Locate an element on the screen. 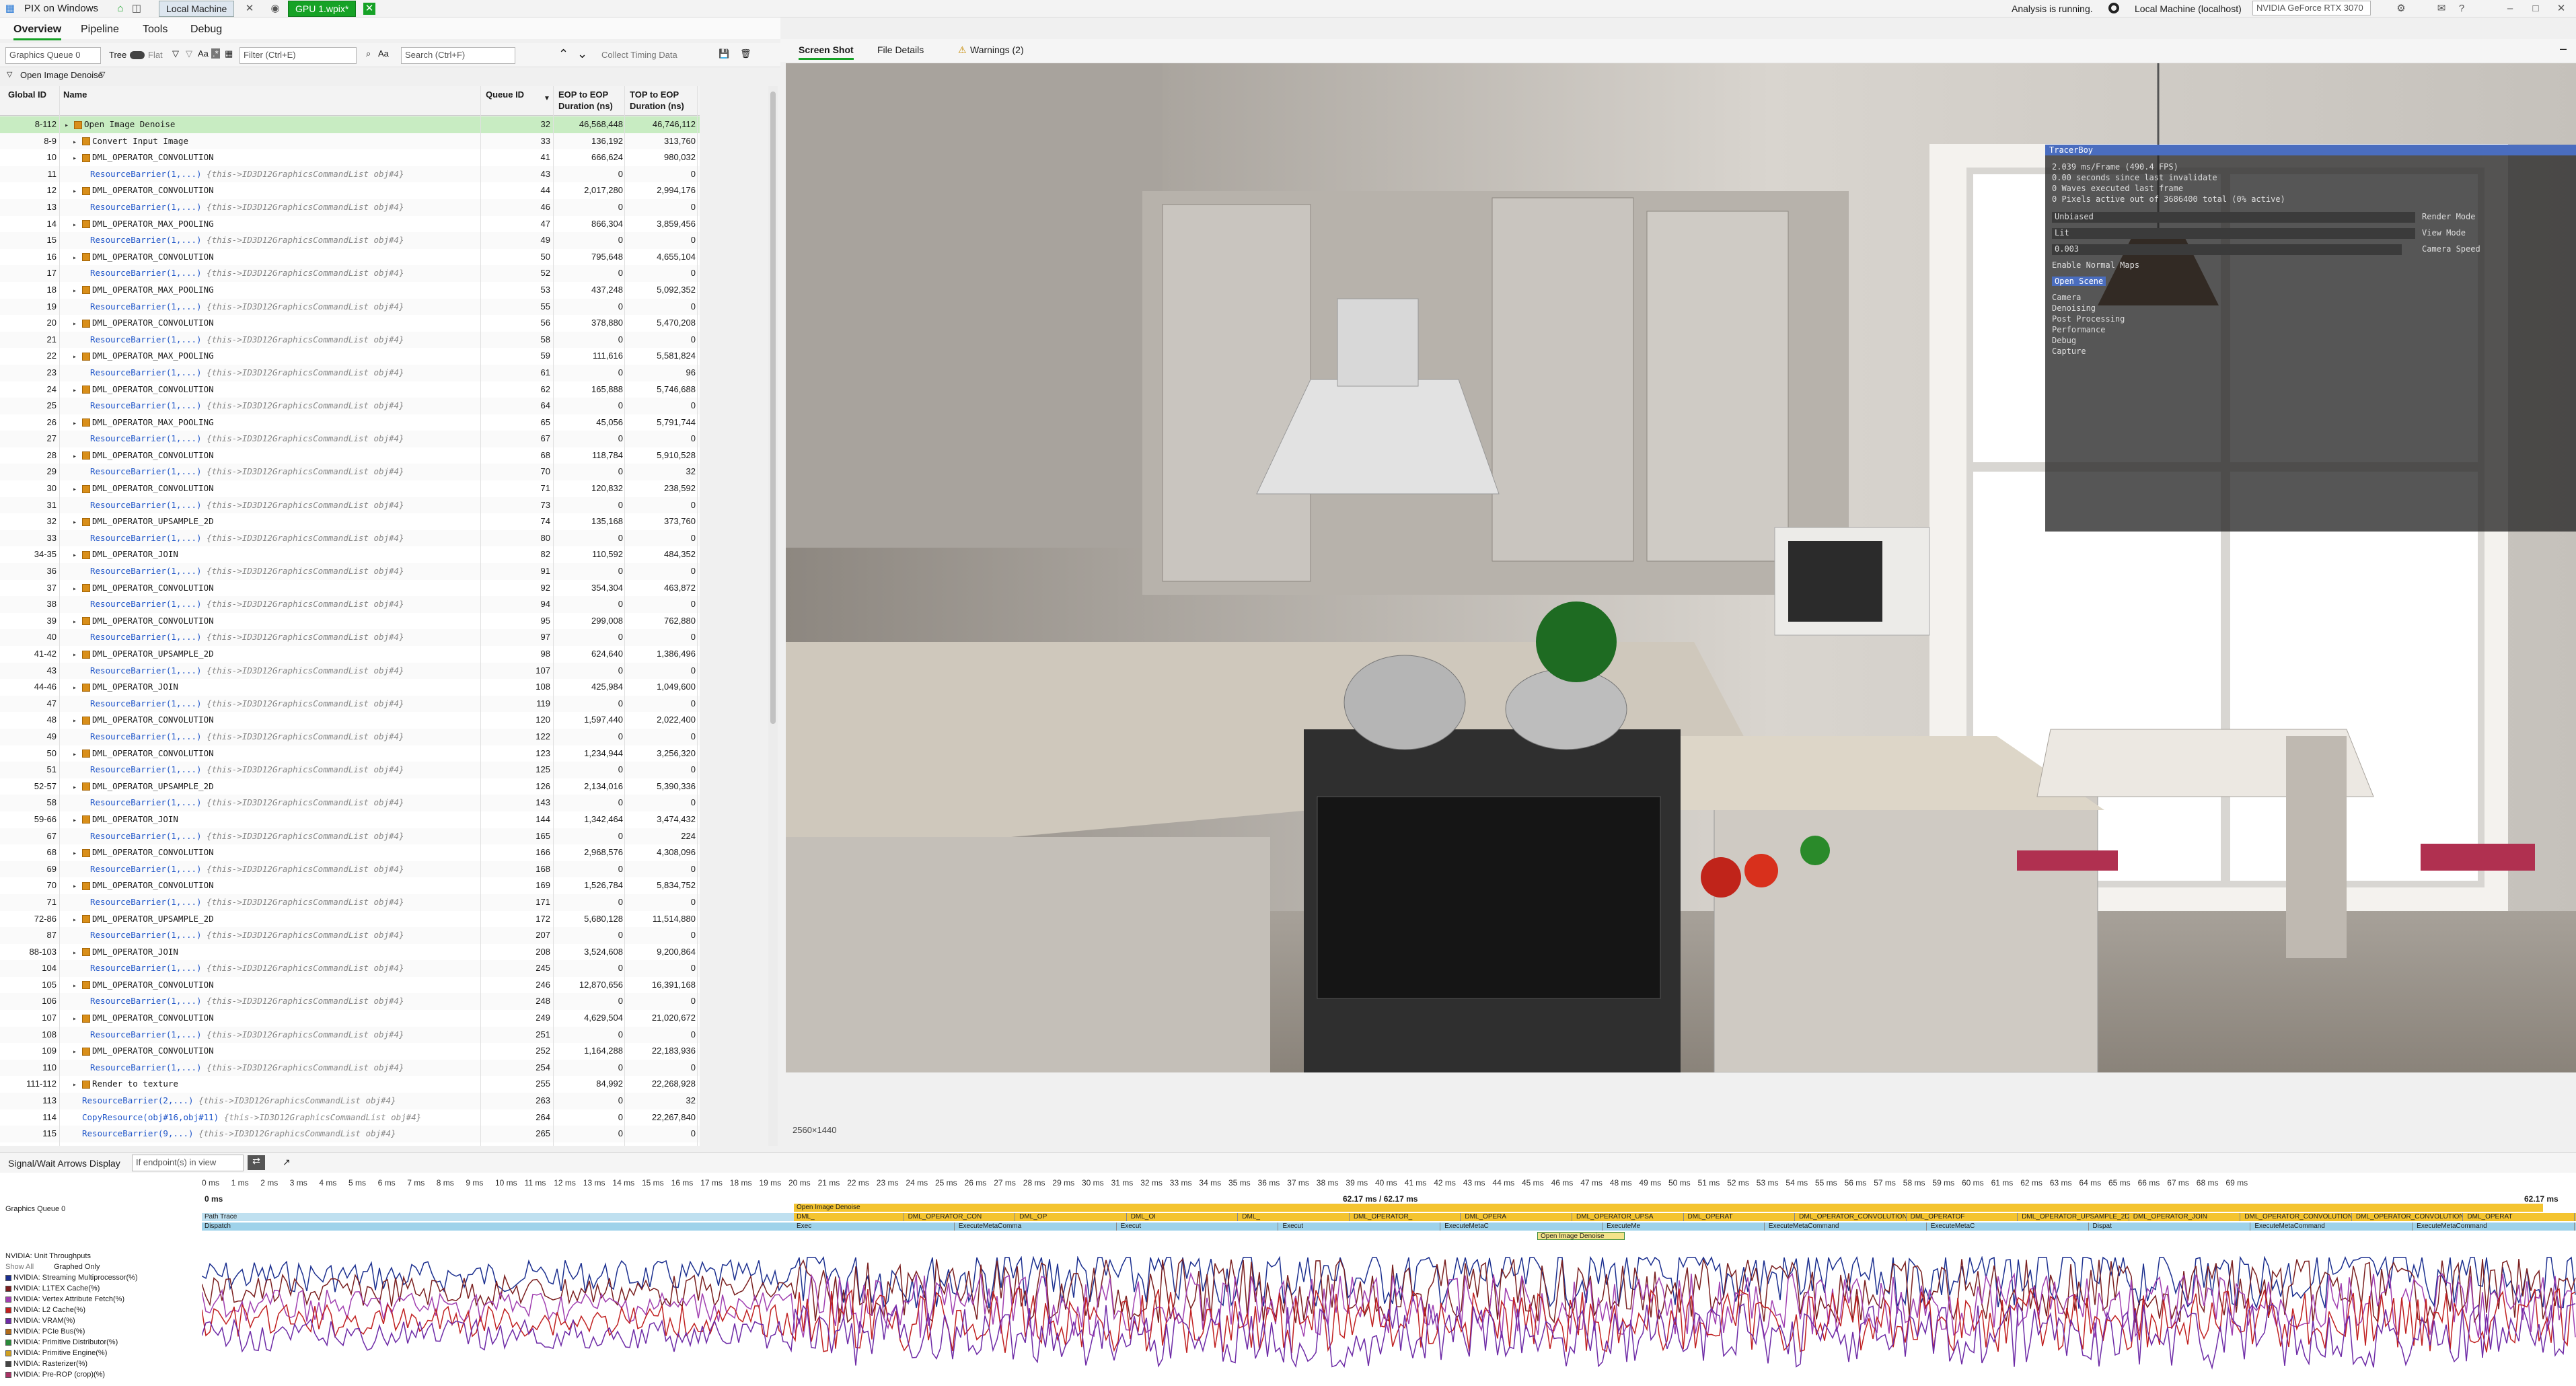  counters-track-label: NVIDIA: Unit Throughputs is located at coordinates (48, 1256).